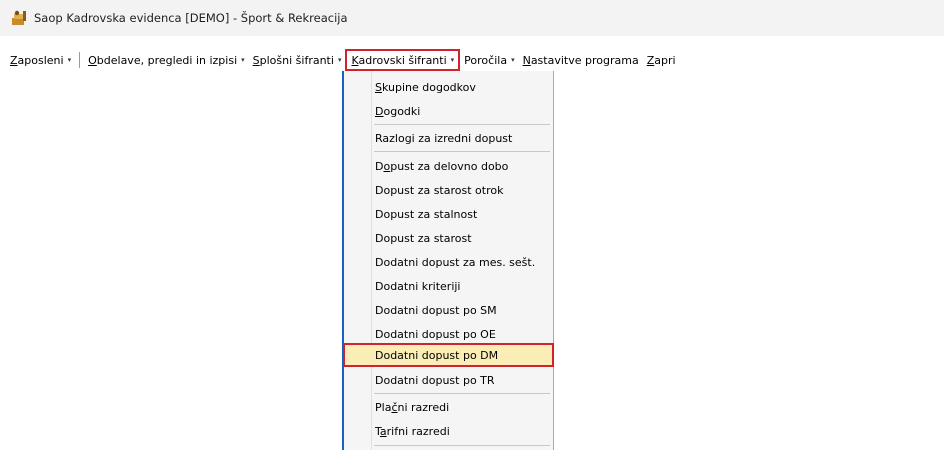 Image resolution: width=944 pixels, height=450 pixels. What do you see at coordinates (423, 238) in the screenshot?
I see `menu-item-label: Dopust za starost` at bounding box center [423, 238].